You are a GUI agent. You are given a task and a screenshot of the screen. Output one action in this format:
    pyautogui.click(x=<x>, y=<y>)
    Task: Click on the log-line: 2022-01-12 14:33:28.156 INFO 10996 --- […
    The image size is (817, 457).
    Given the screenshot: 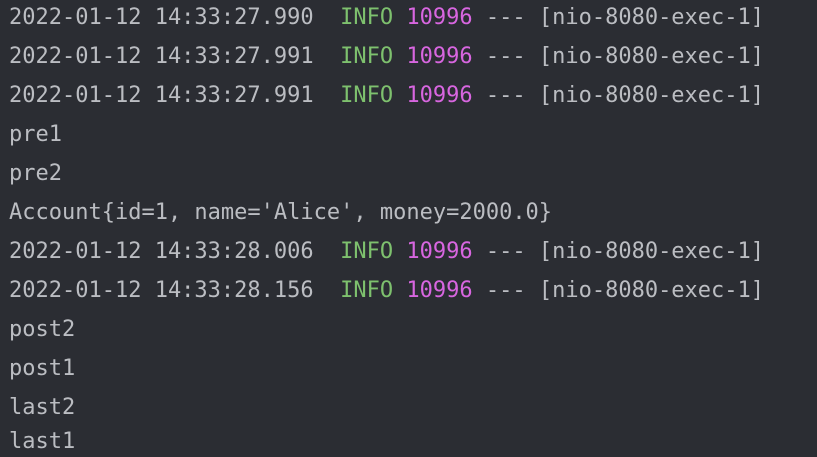 What is the action you would take?
    pyautogui.click(x=386, y=291)
    